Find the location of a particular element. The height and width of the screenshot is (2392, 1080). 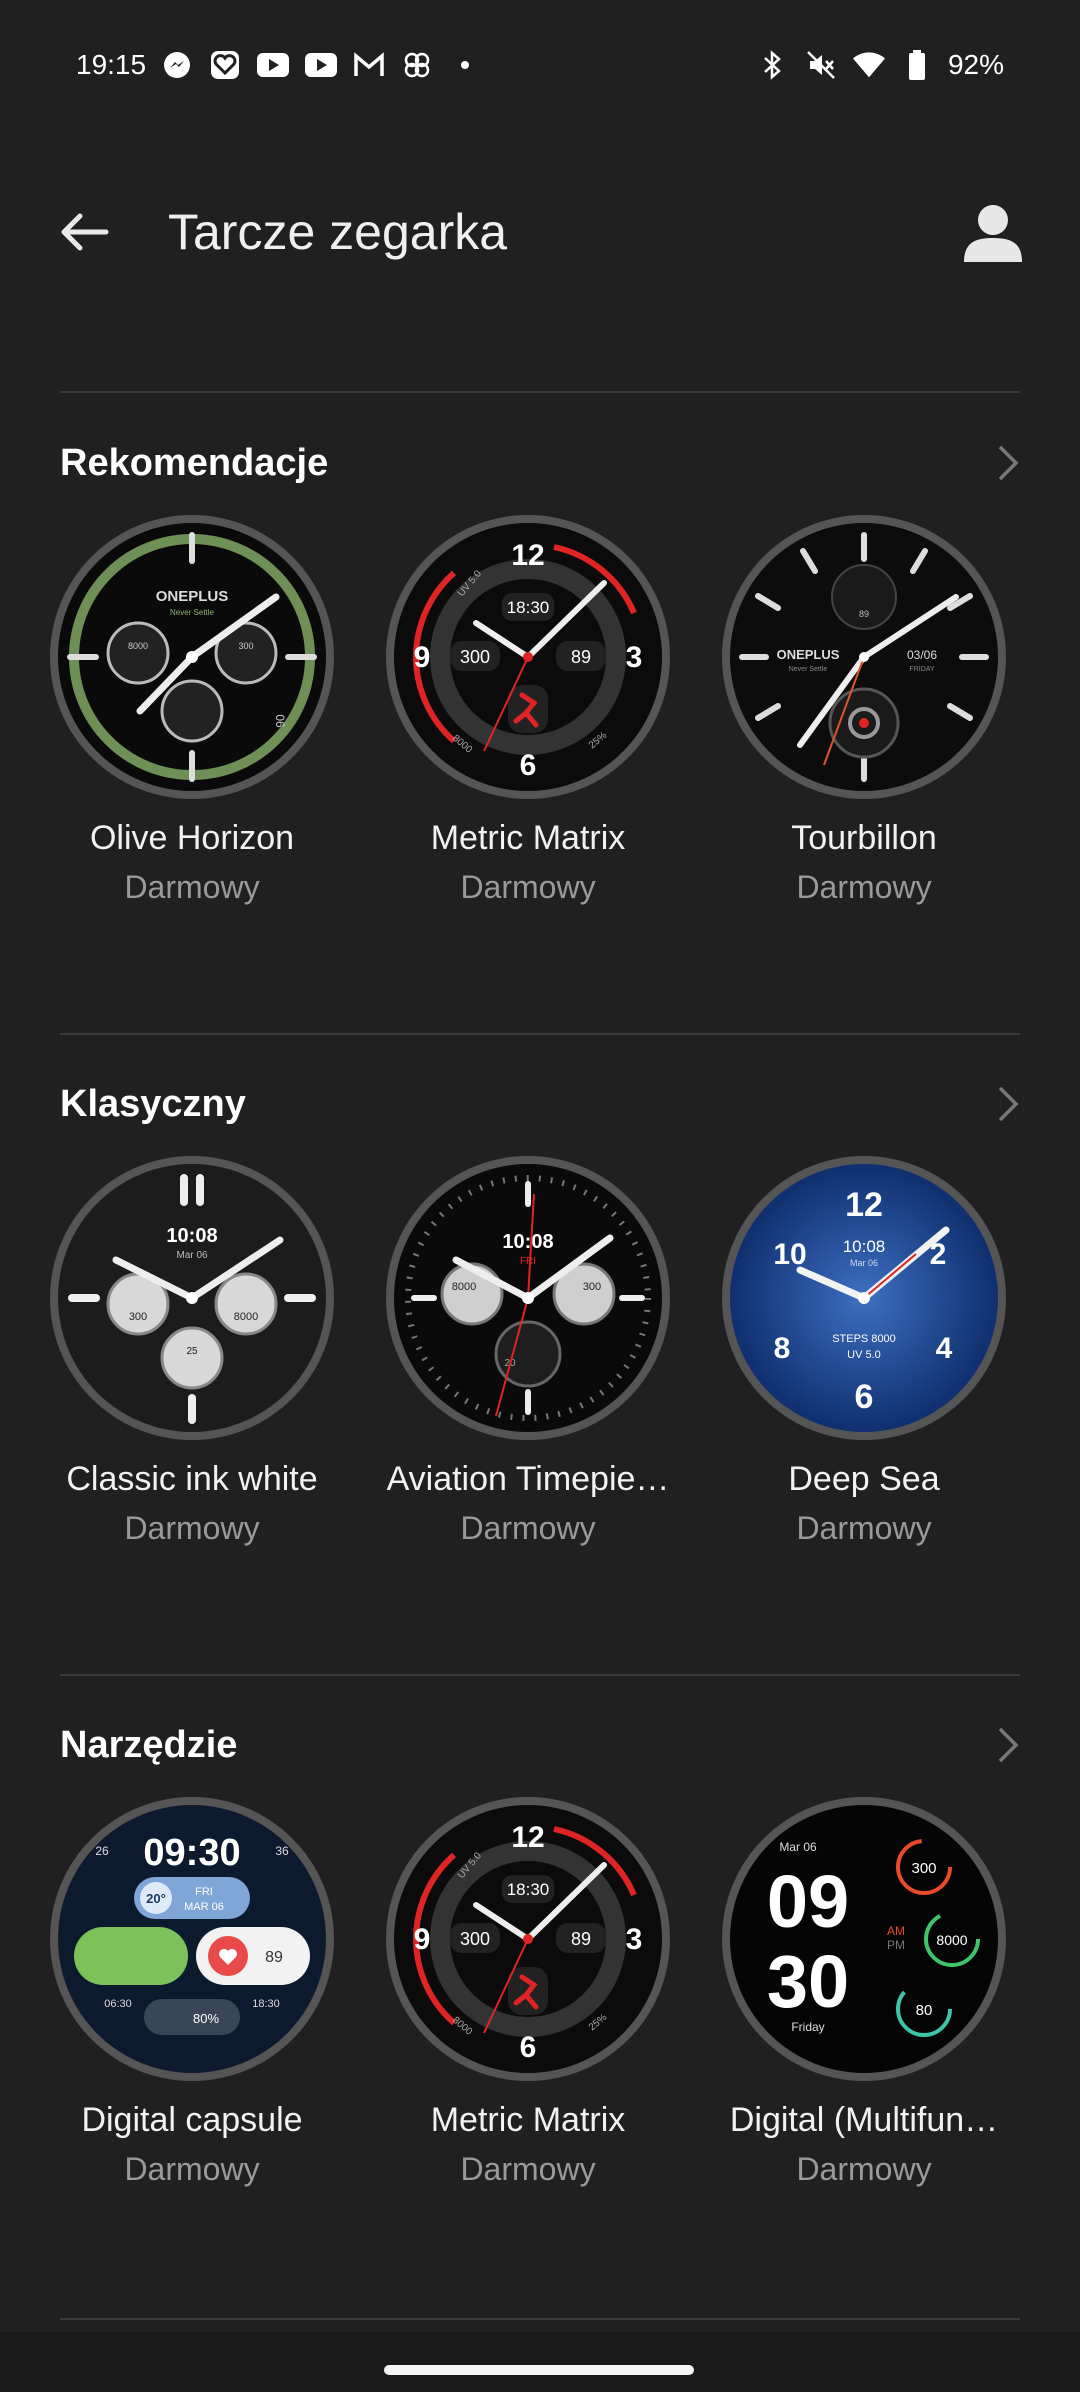

sunrise-time: 06:30 is located at coordinates (118, 2004).